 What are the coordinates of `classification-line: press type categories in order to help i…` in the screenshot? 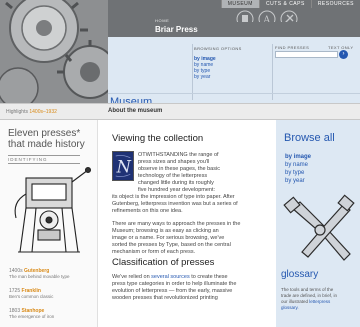 It's located at (174, 284).